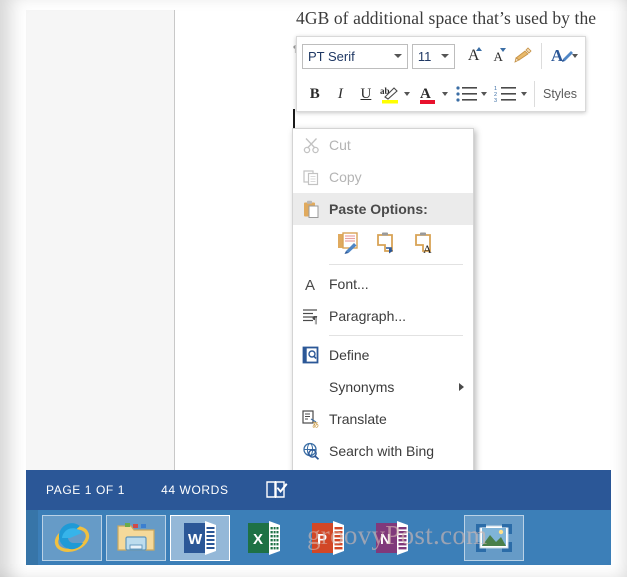 This screenshot has width=627, height=577. What do you see at coordinates (311, 177) in the screenshot?
I see `copy-icon` at bounding box center [311, 177].